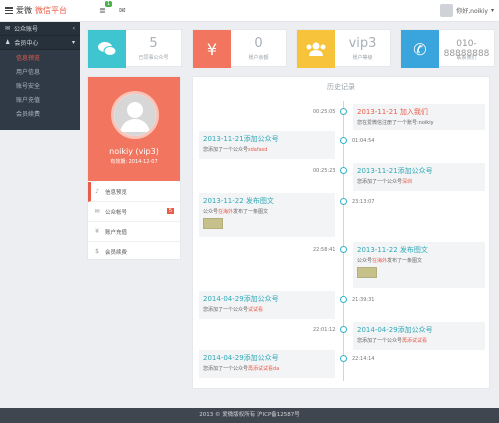 This screenshot has height=423, width=499. I want to click on brand-name: 爱微, so click(24, 10).